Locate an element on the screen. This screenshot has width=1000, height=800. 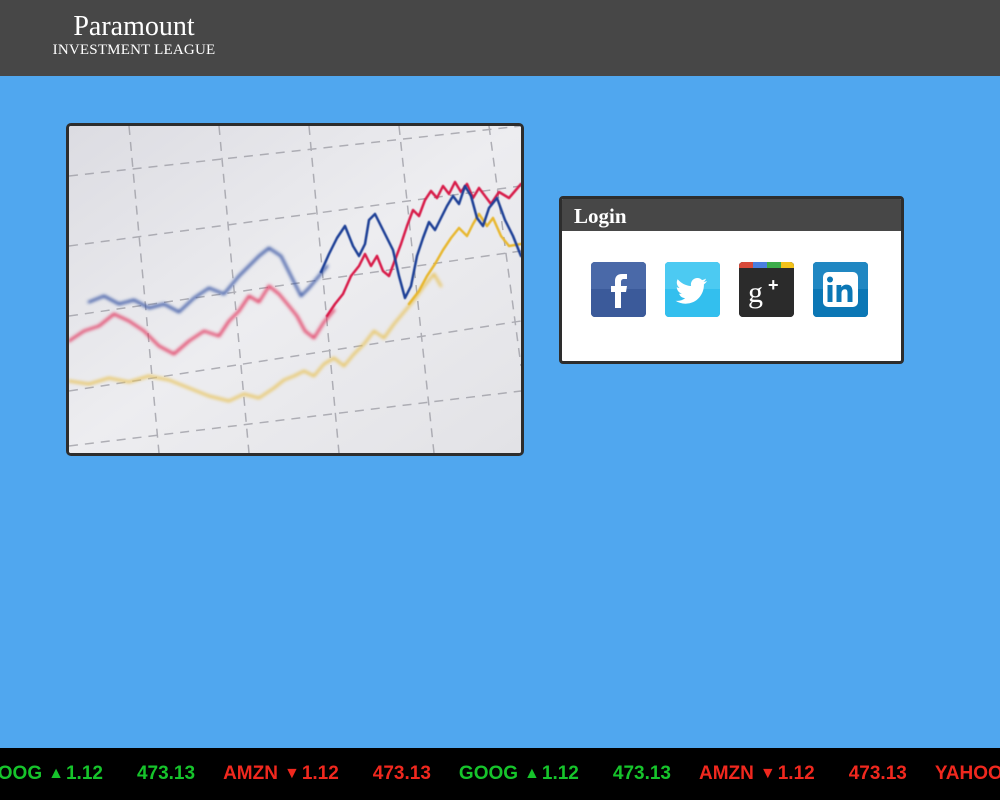
social-login-buttons: g + is located at coordinates (729, 289).